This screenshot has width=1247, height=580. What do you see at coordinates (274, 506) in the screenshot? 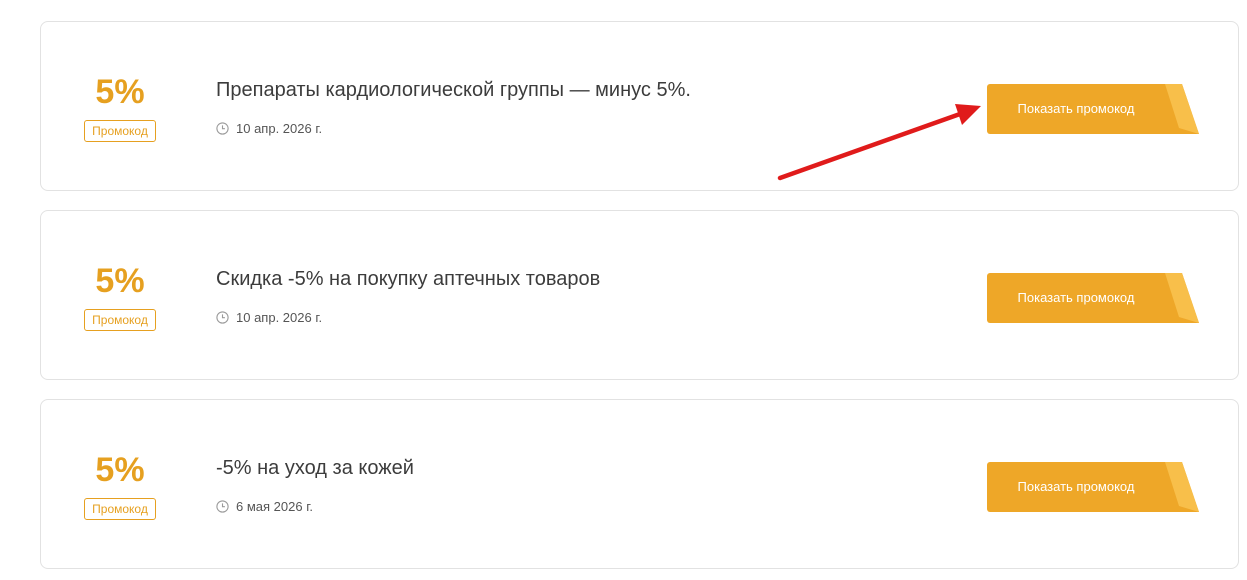
I see `offer-date: 6 мая 2026 г.` at bounding box center [274, 506].